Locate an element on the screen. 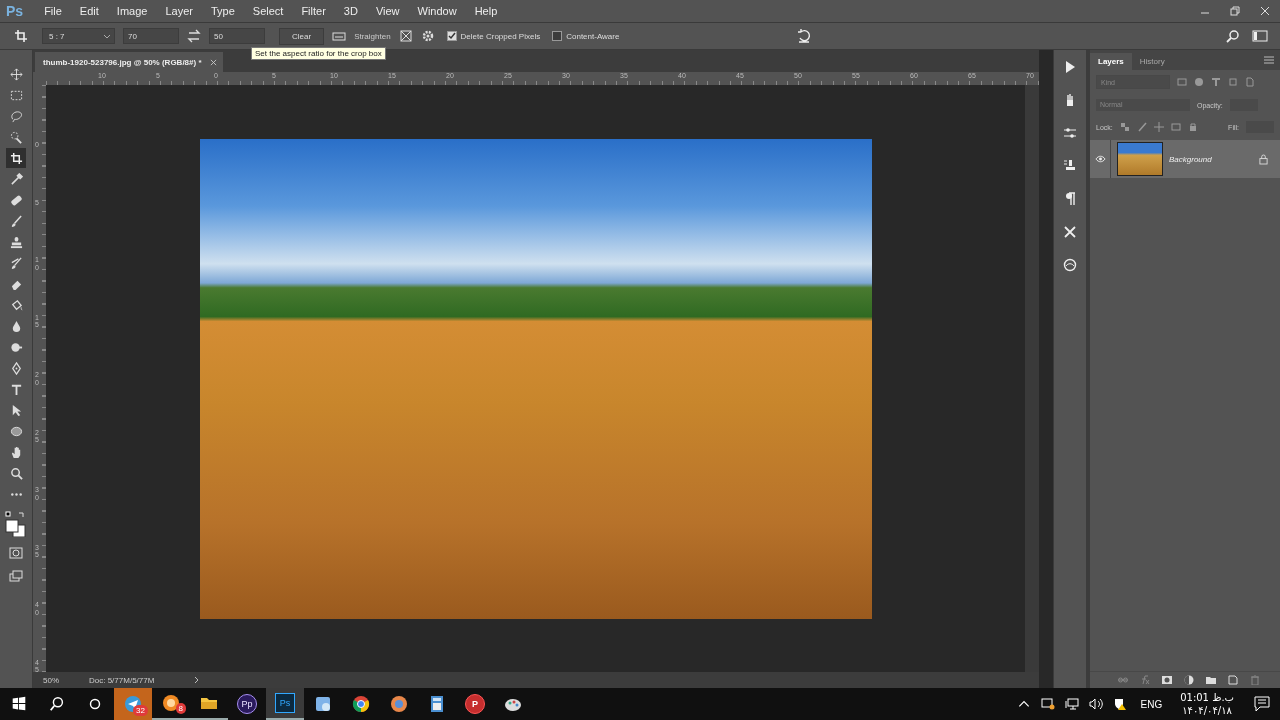  menu-item: Type is located at coordinates (222, 11).